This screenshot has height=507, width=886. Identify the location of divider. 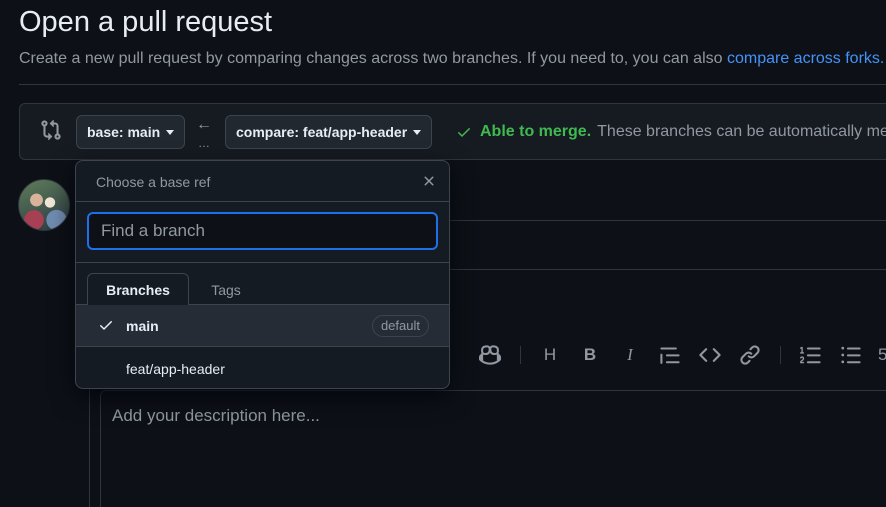
(452, 84).